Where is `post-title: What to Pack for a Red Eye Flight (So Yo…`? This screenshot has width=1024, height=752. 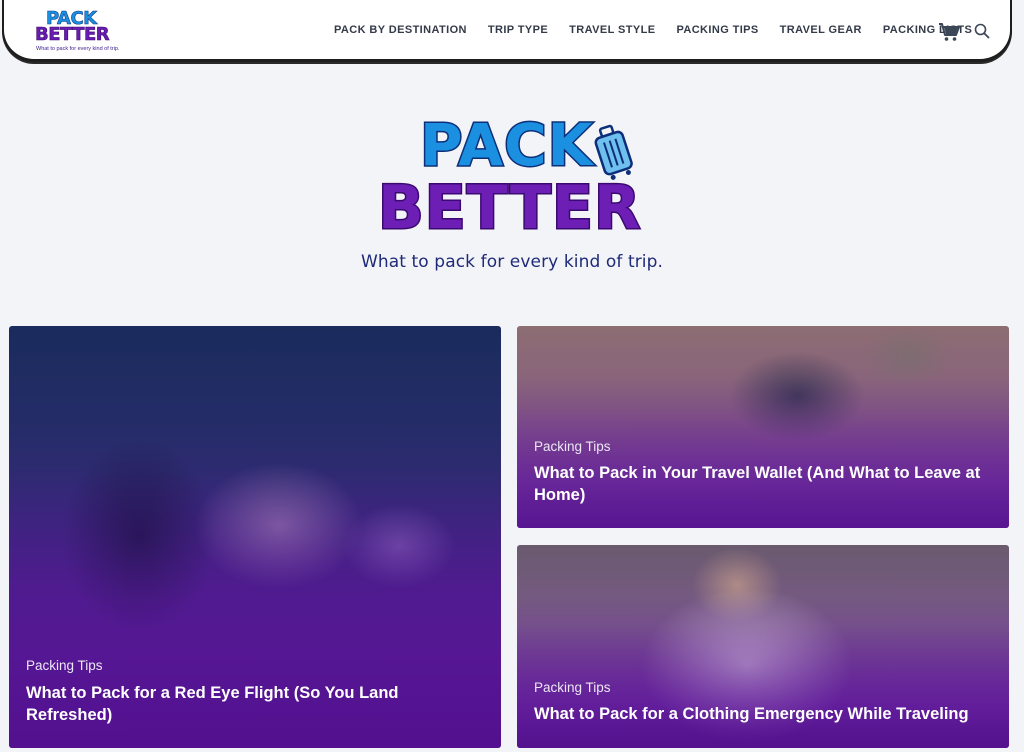
post-title: What to Pack for a Red Eye Flight (So Yo… is located at coordinates (255, 704).